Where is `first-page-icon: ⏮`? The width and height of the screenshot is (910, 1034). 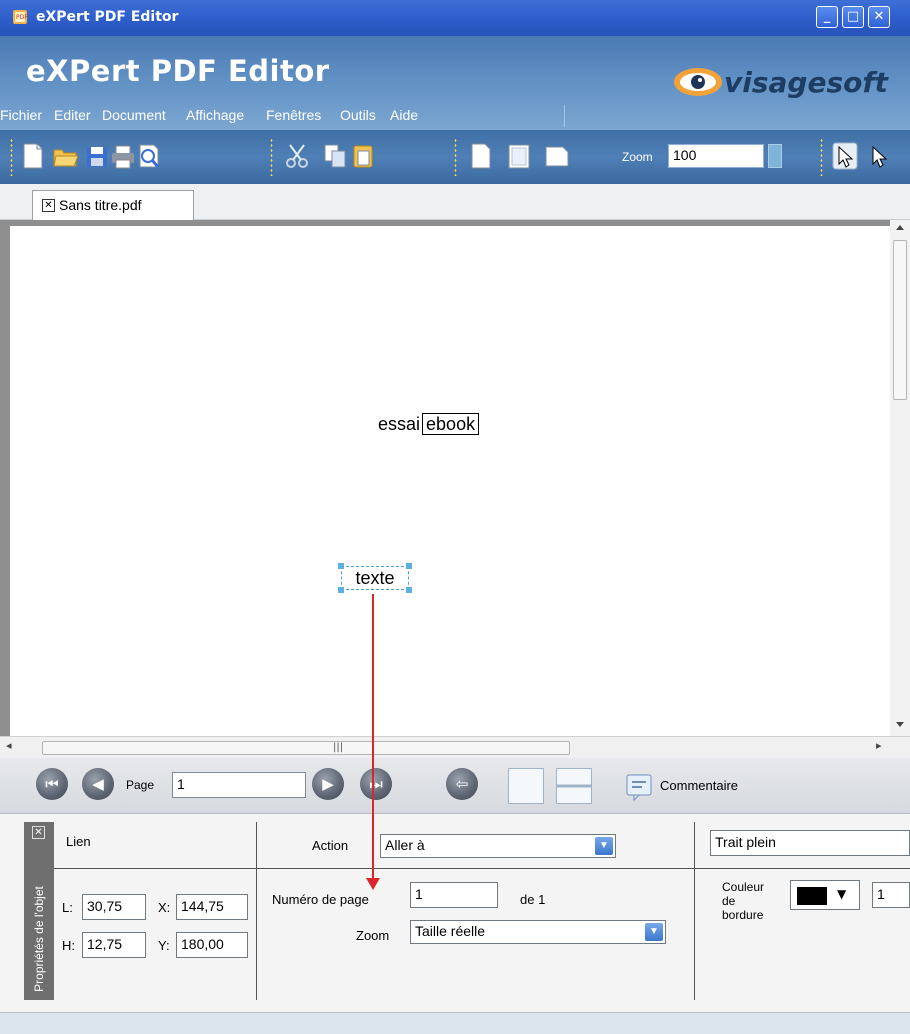 first-page-icon: ⏮ is located at coordinates (52, 784).